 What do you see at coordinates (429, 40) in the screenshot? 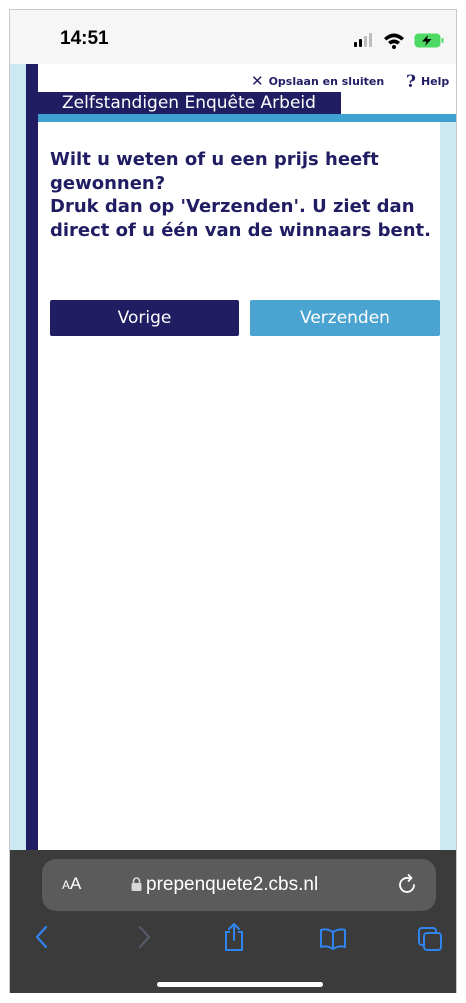
I see `battery-charging-icon` at bounding box center [429, 40].